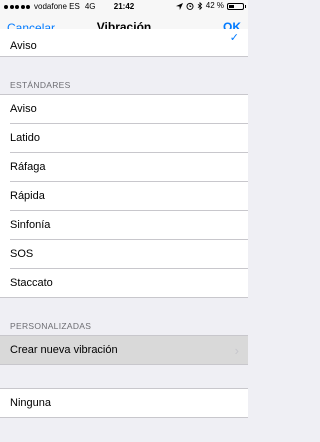 The width and height of the screenshot is (320, 442). I want to click on create-vibration-button: Crear nueva vibración ›, so click(124, 350).